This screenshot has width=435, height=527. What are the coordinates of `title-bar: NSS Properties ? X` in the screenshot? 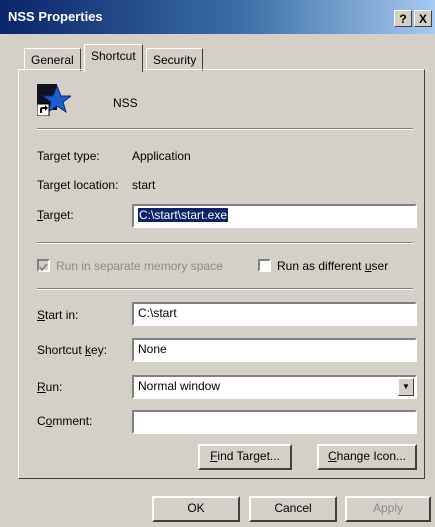 It's located at (217, 17).